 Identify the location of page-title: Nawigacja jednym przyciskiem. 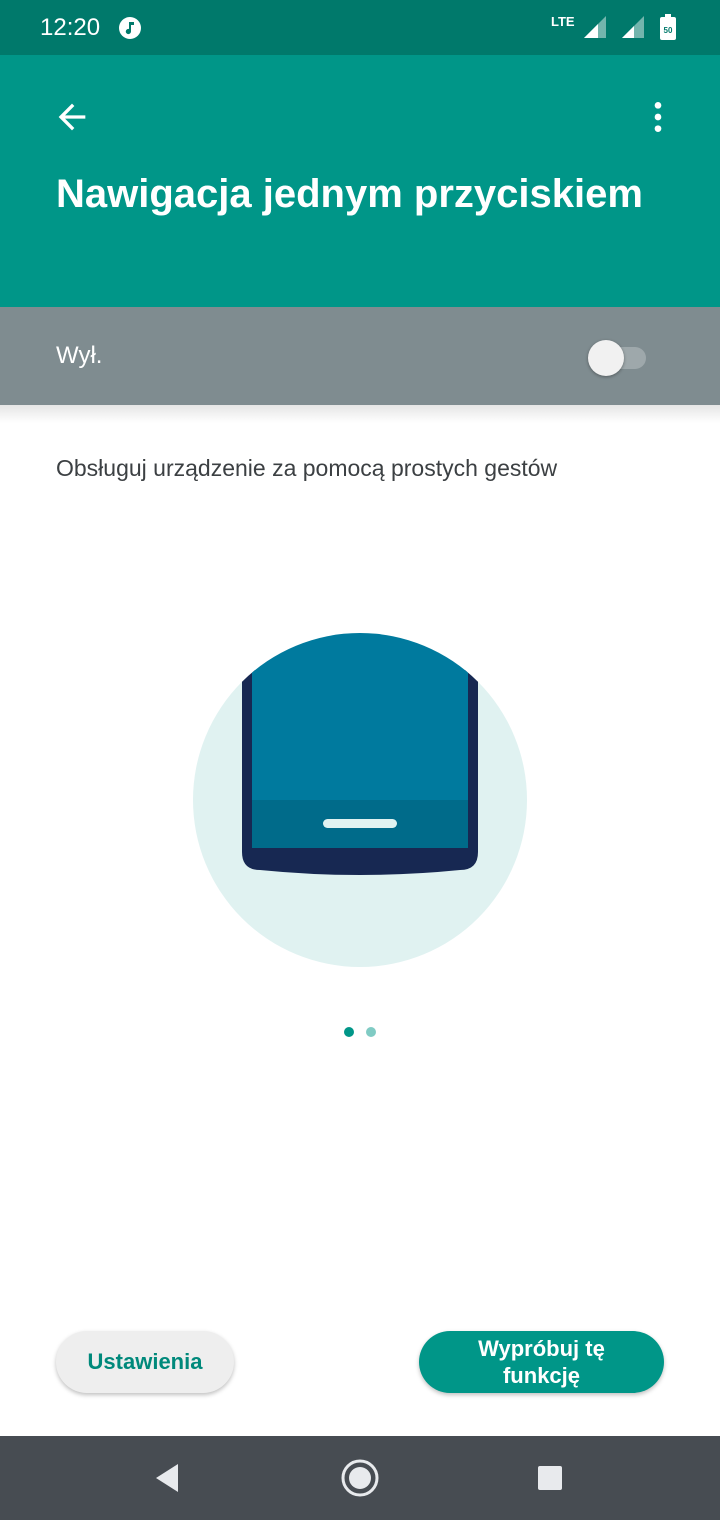
(349, 194).